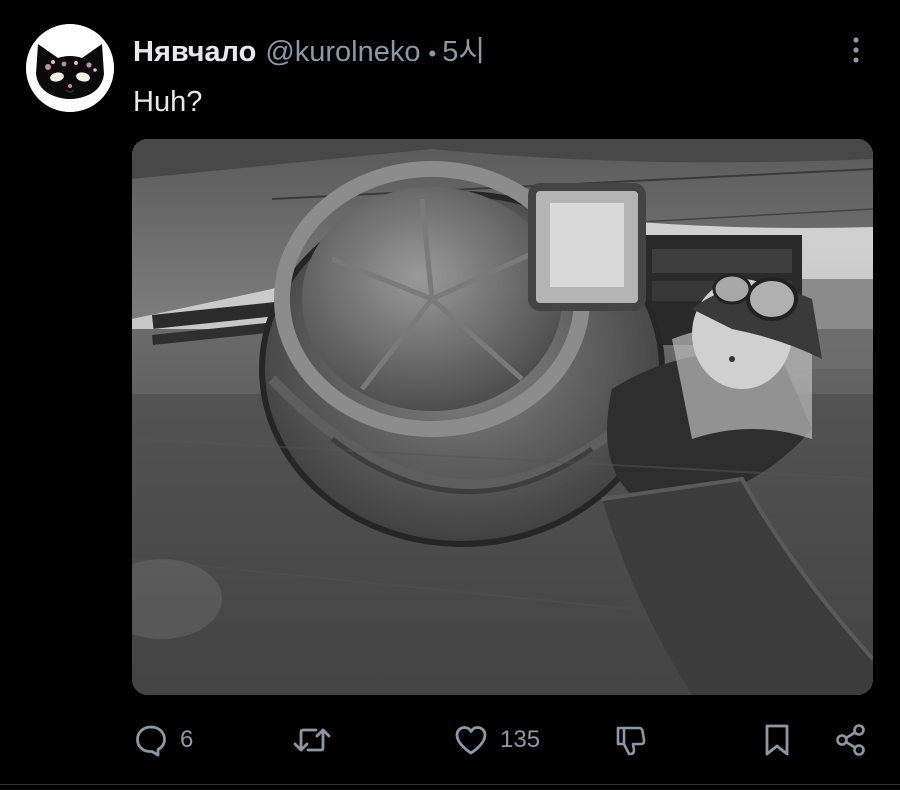  I want to click on heart-icon, so click(471, 740).